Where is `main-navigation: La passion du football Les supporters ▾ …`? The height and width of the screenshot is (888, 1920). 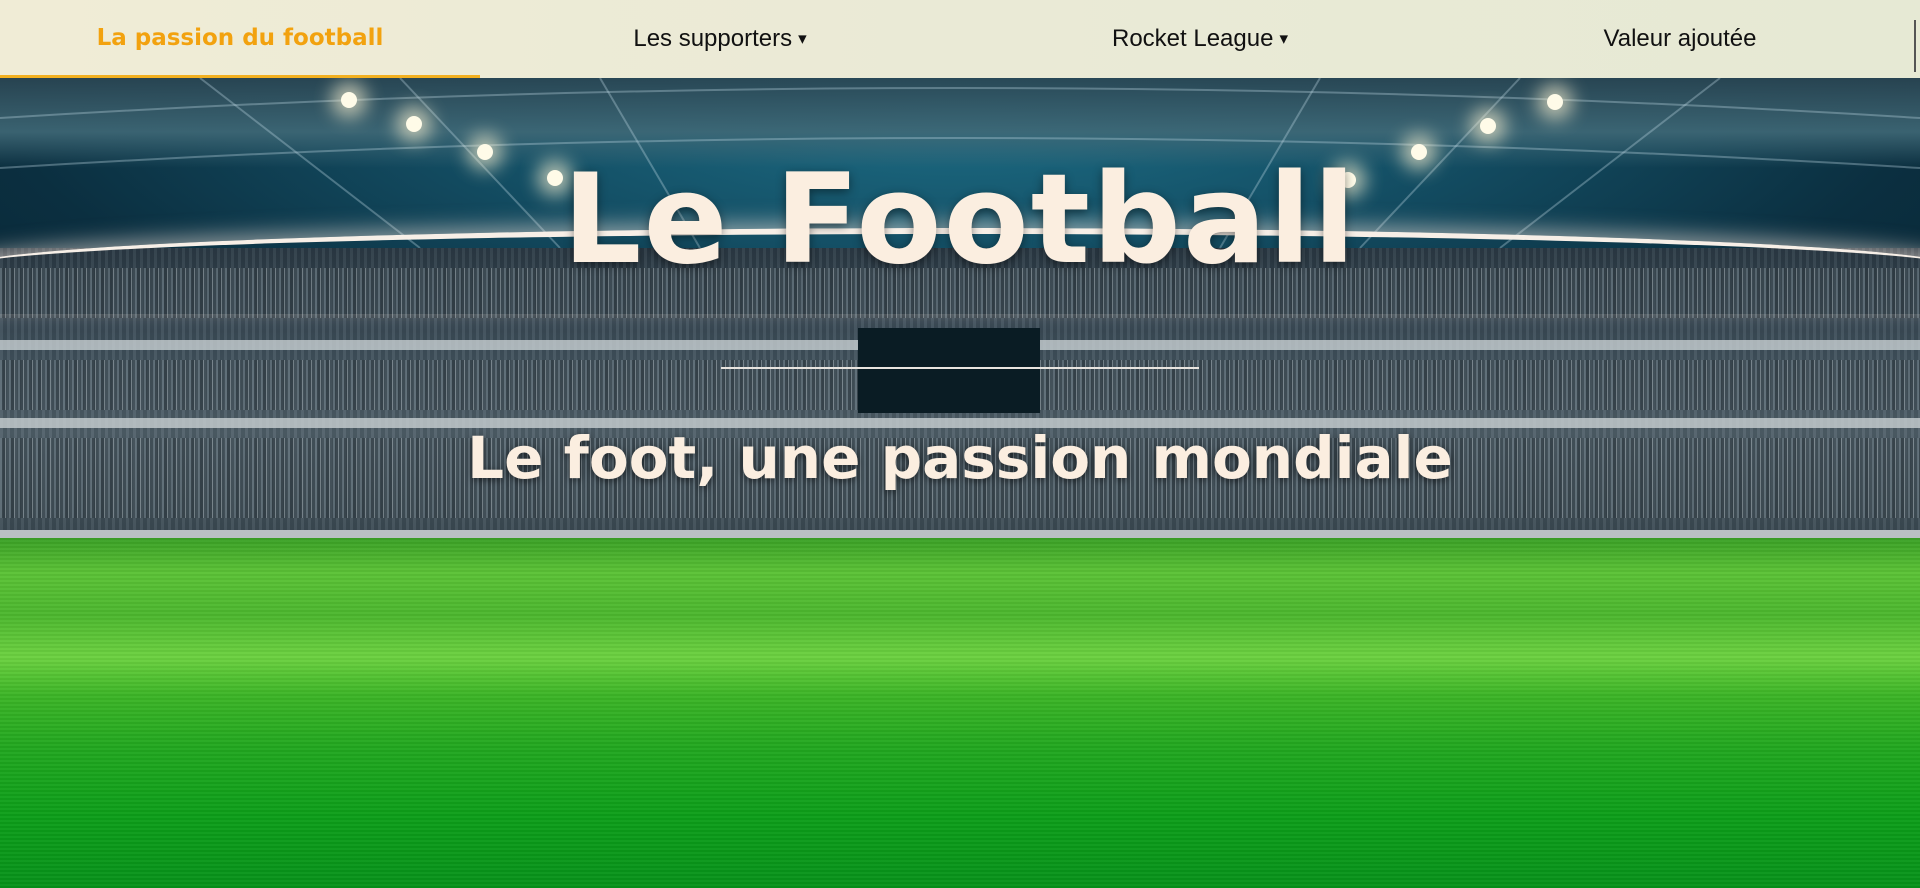
main-navigation: La passion du football Les supporters ▾ … is located at coordinates (960, 39).